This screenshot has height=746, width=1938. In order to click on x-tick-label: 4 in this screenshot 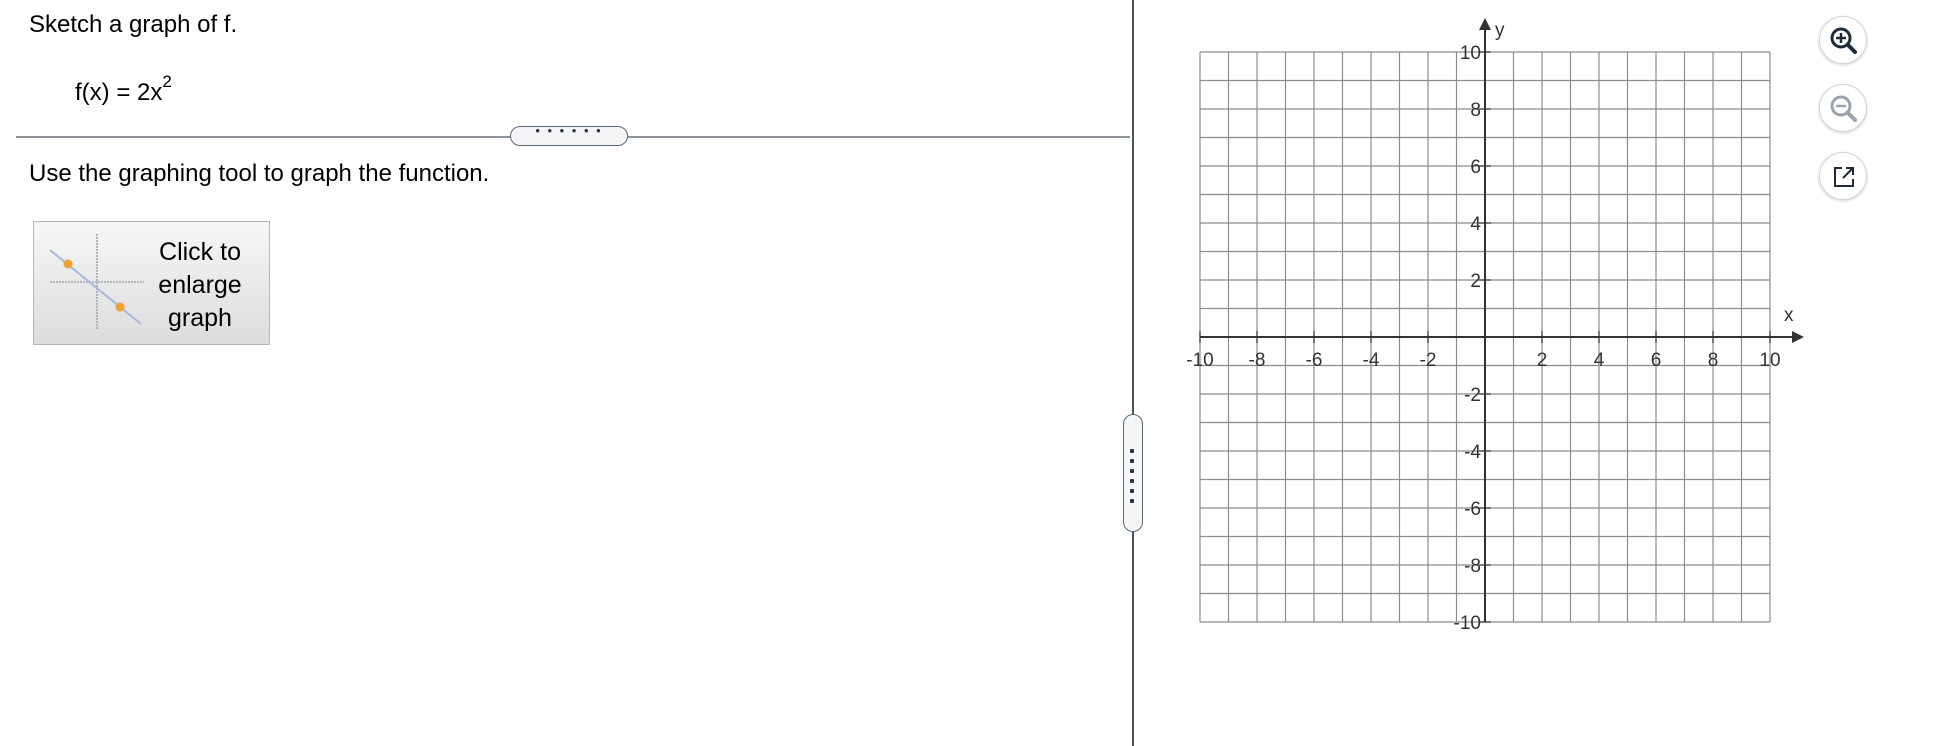, I will do `click(1599, 360)`.